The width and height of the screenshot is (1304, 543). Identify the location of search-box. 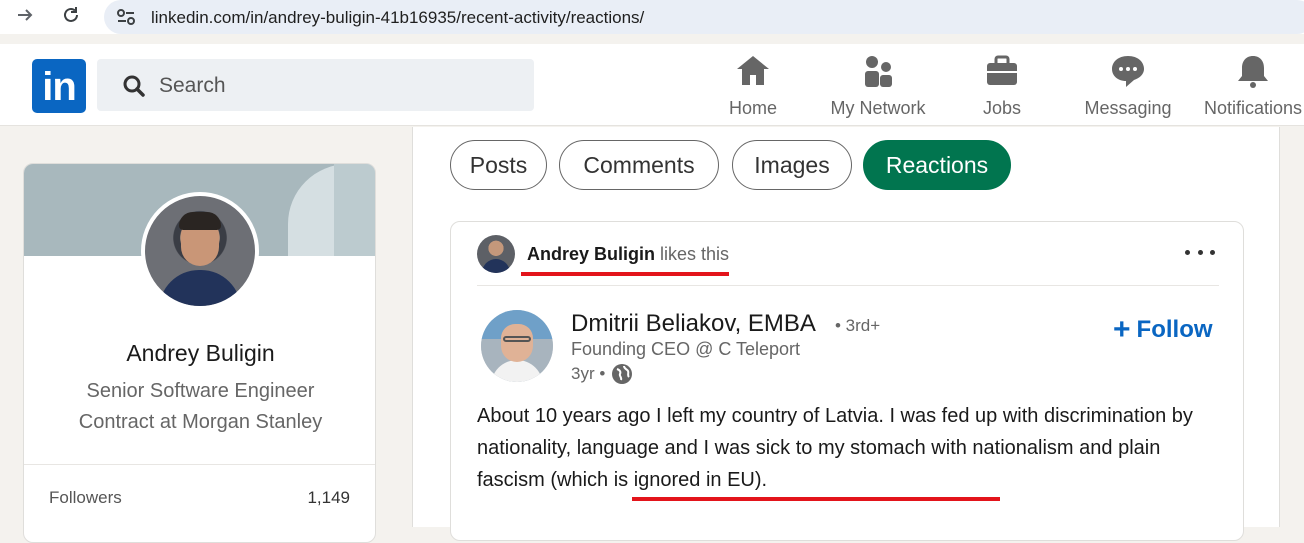
(315, 85).